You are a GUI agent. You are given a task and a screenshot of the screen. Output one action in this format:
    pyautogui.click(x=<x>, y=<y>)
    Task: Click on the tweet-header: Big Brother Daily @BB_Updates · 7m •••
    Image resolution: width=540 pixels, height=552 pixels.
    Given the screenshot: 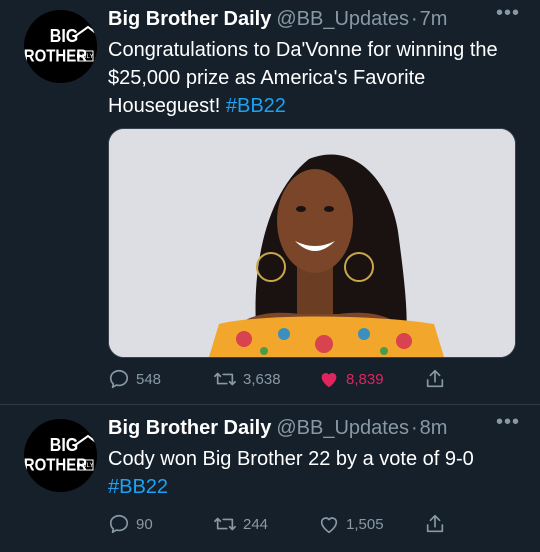 What is the action you would take?
    pyautogui.click(x=314, y=18)
    